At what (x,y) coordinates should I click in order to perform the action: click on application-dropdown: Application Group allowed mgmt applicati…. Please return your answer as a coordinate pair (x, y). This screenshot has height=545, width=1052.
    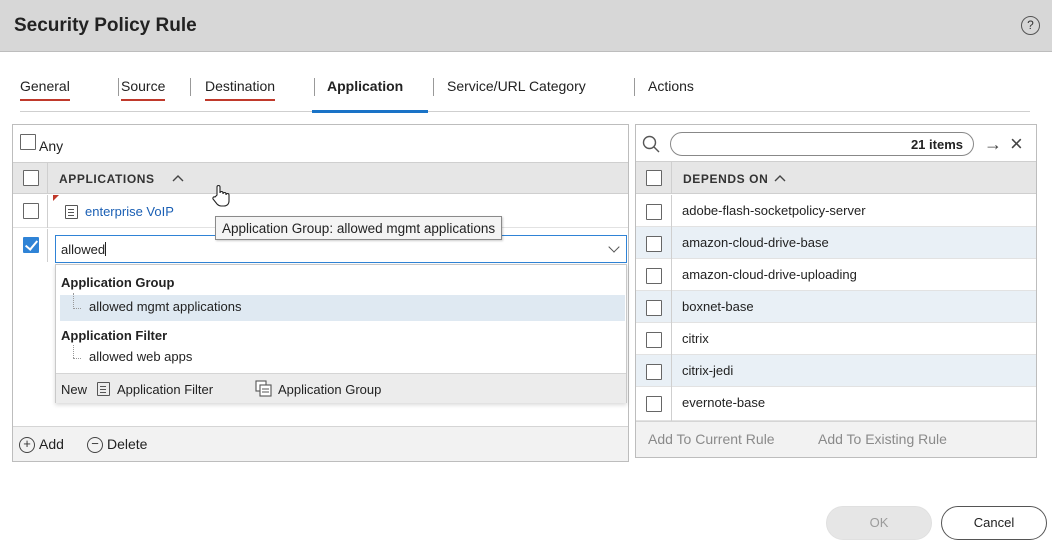
    Looking at the image, I should click on (341, 333).